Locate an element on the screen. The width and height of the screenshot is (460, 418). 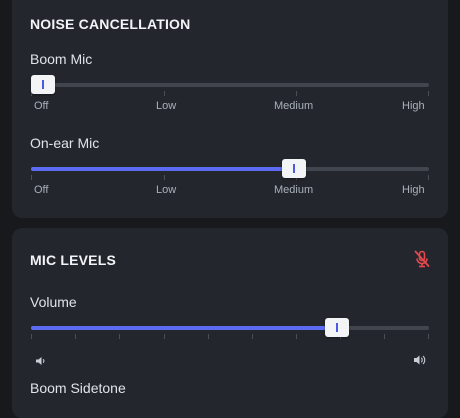
slider-track is located at coordinates (230, 85).